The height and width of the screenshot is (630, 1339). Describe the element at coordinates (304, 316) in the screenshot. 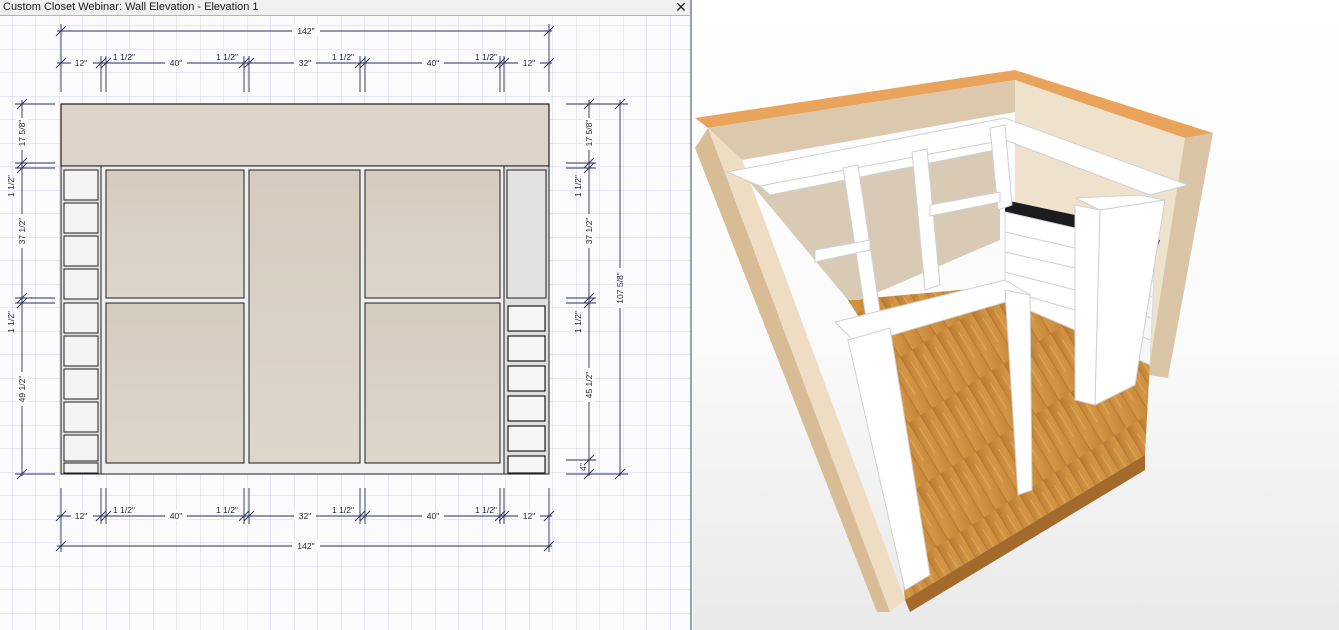

I see `panel-center` at that location.